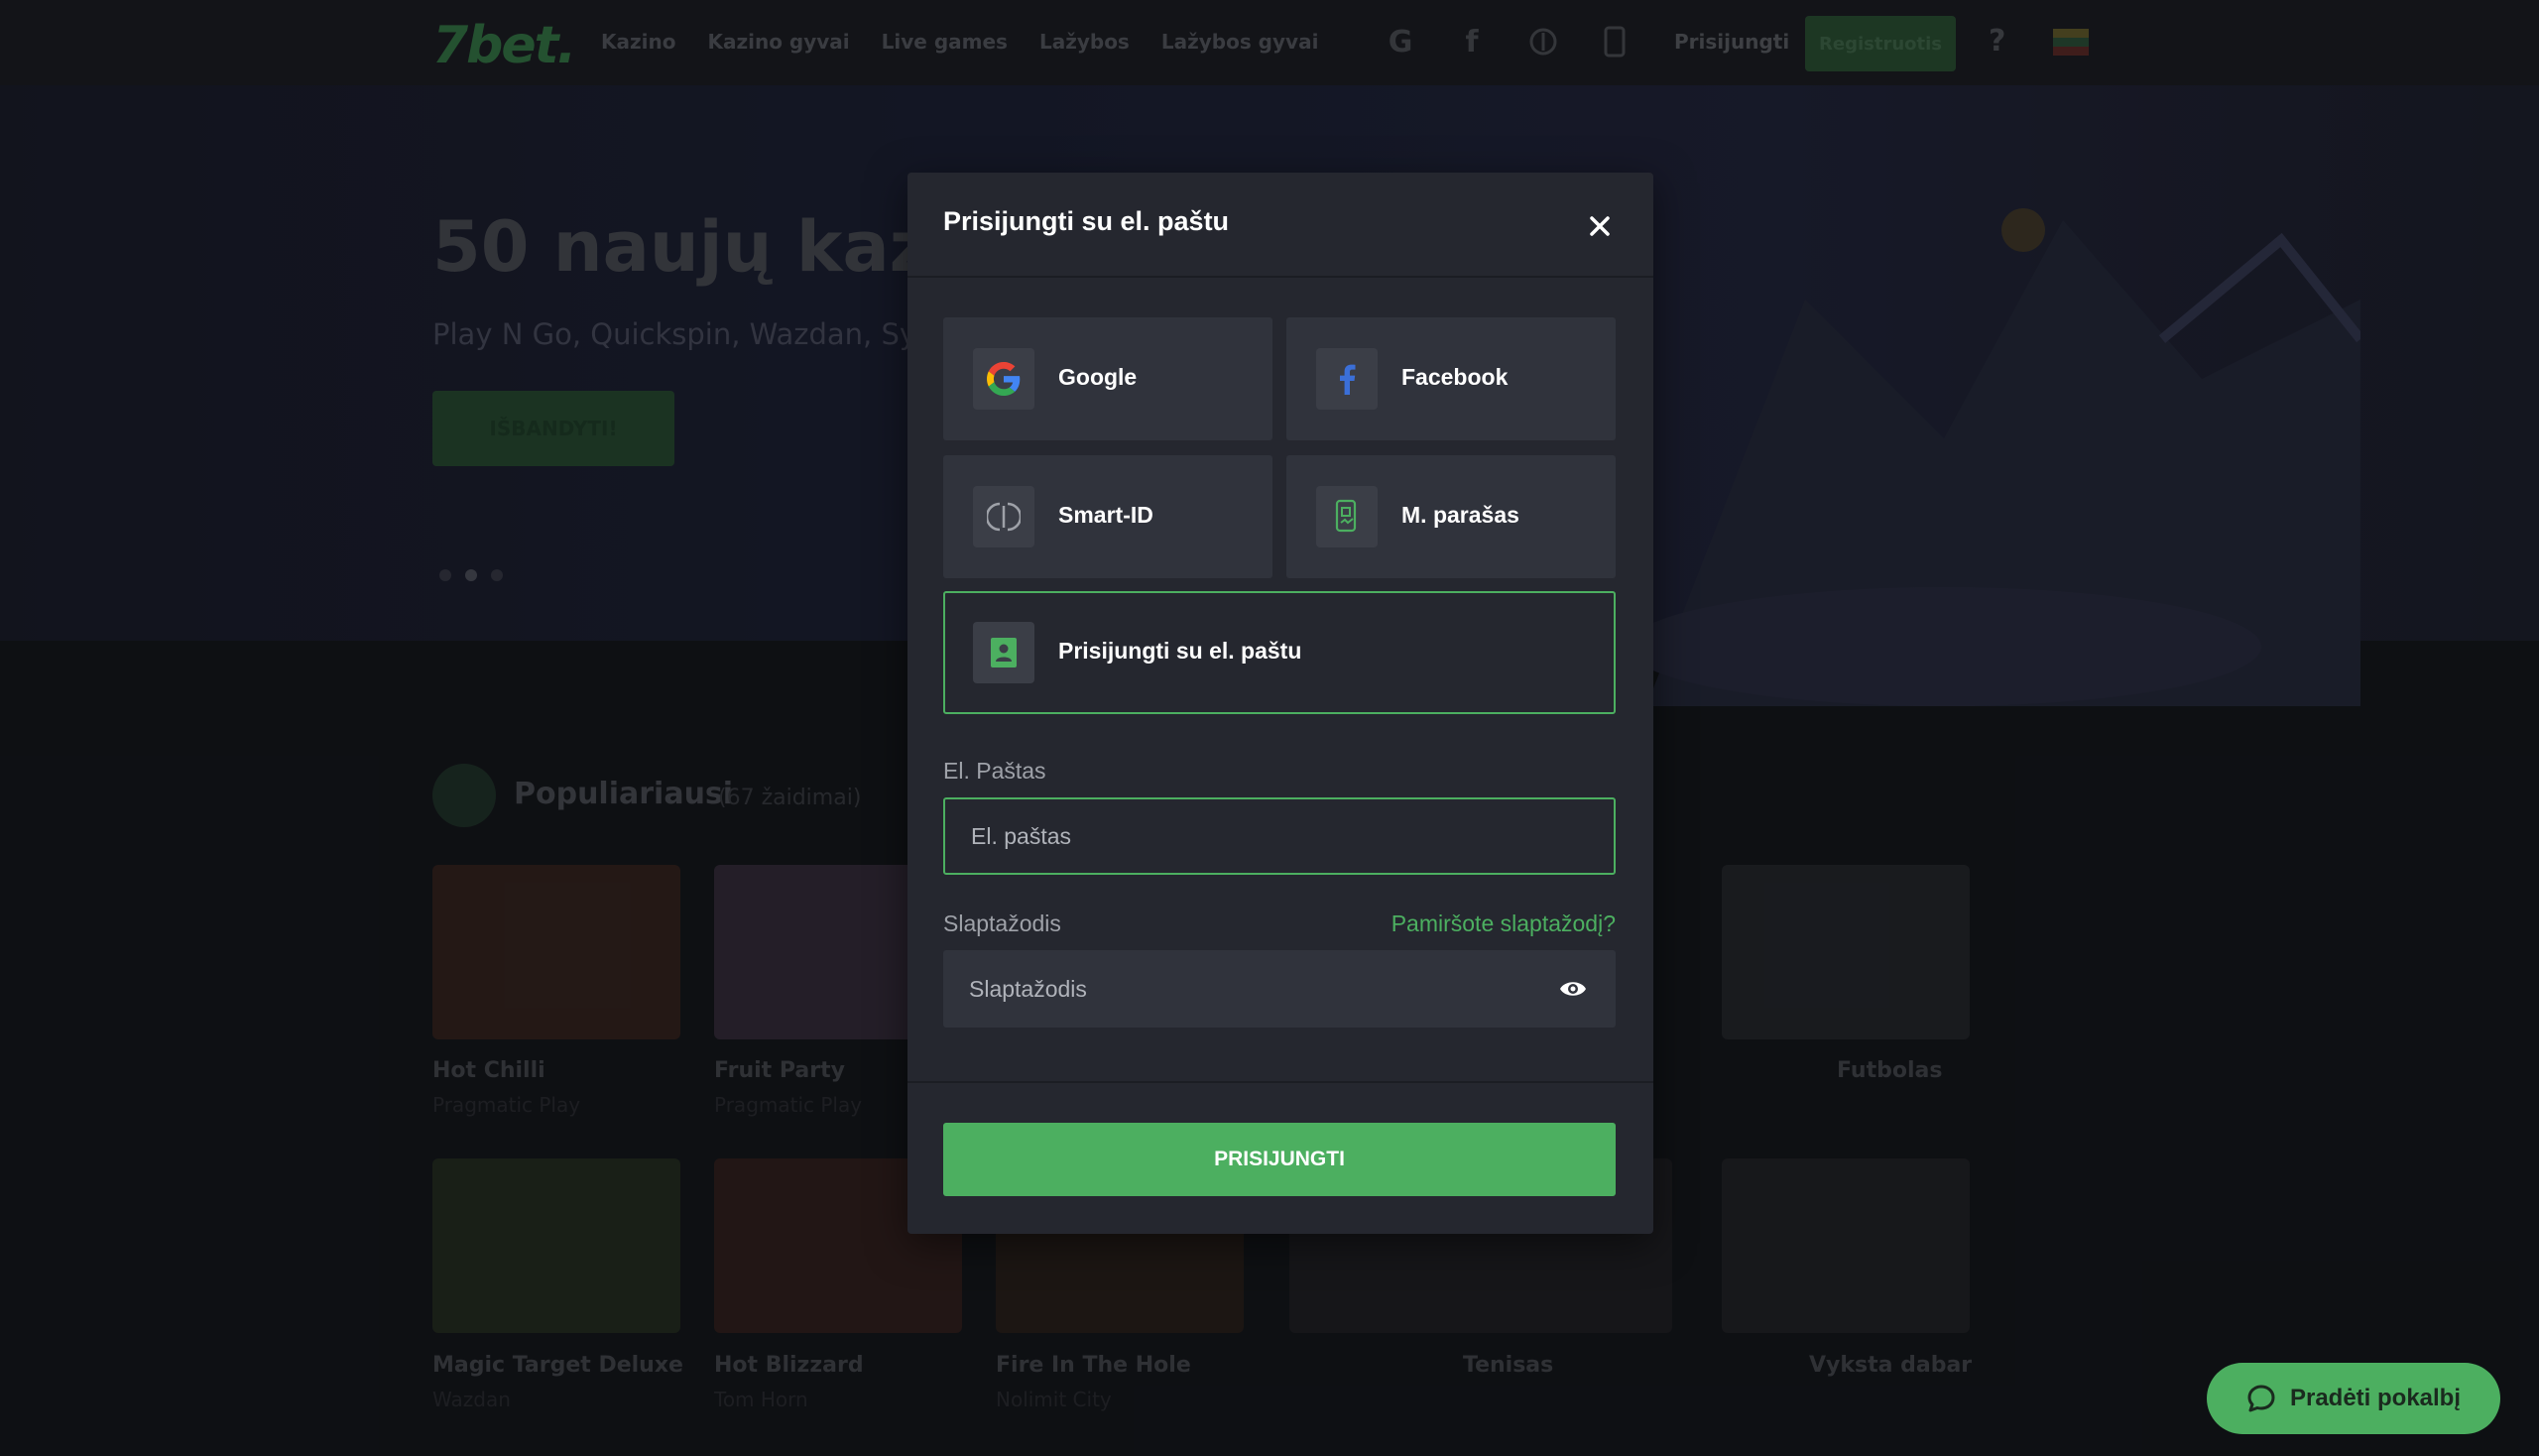 This screenshot has height=1456, width=2539. Describe the element at coordinates (2375, 1398) in the screenshot. I see `chat-label: Pradėti pokalbį` at that location.